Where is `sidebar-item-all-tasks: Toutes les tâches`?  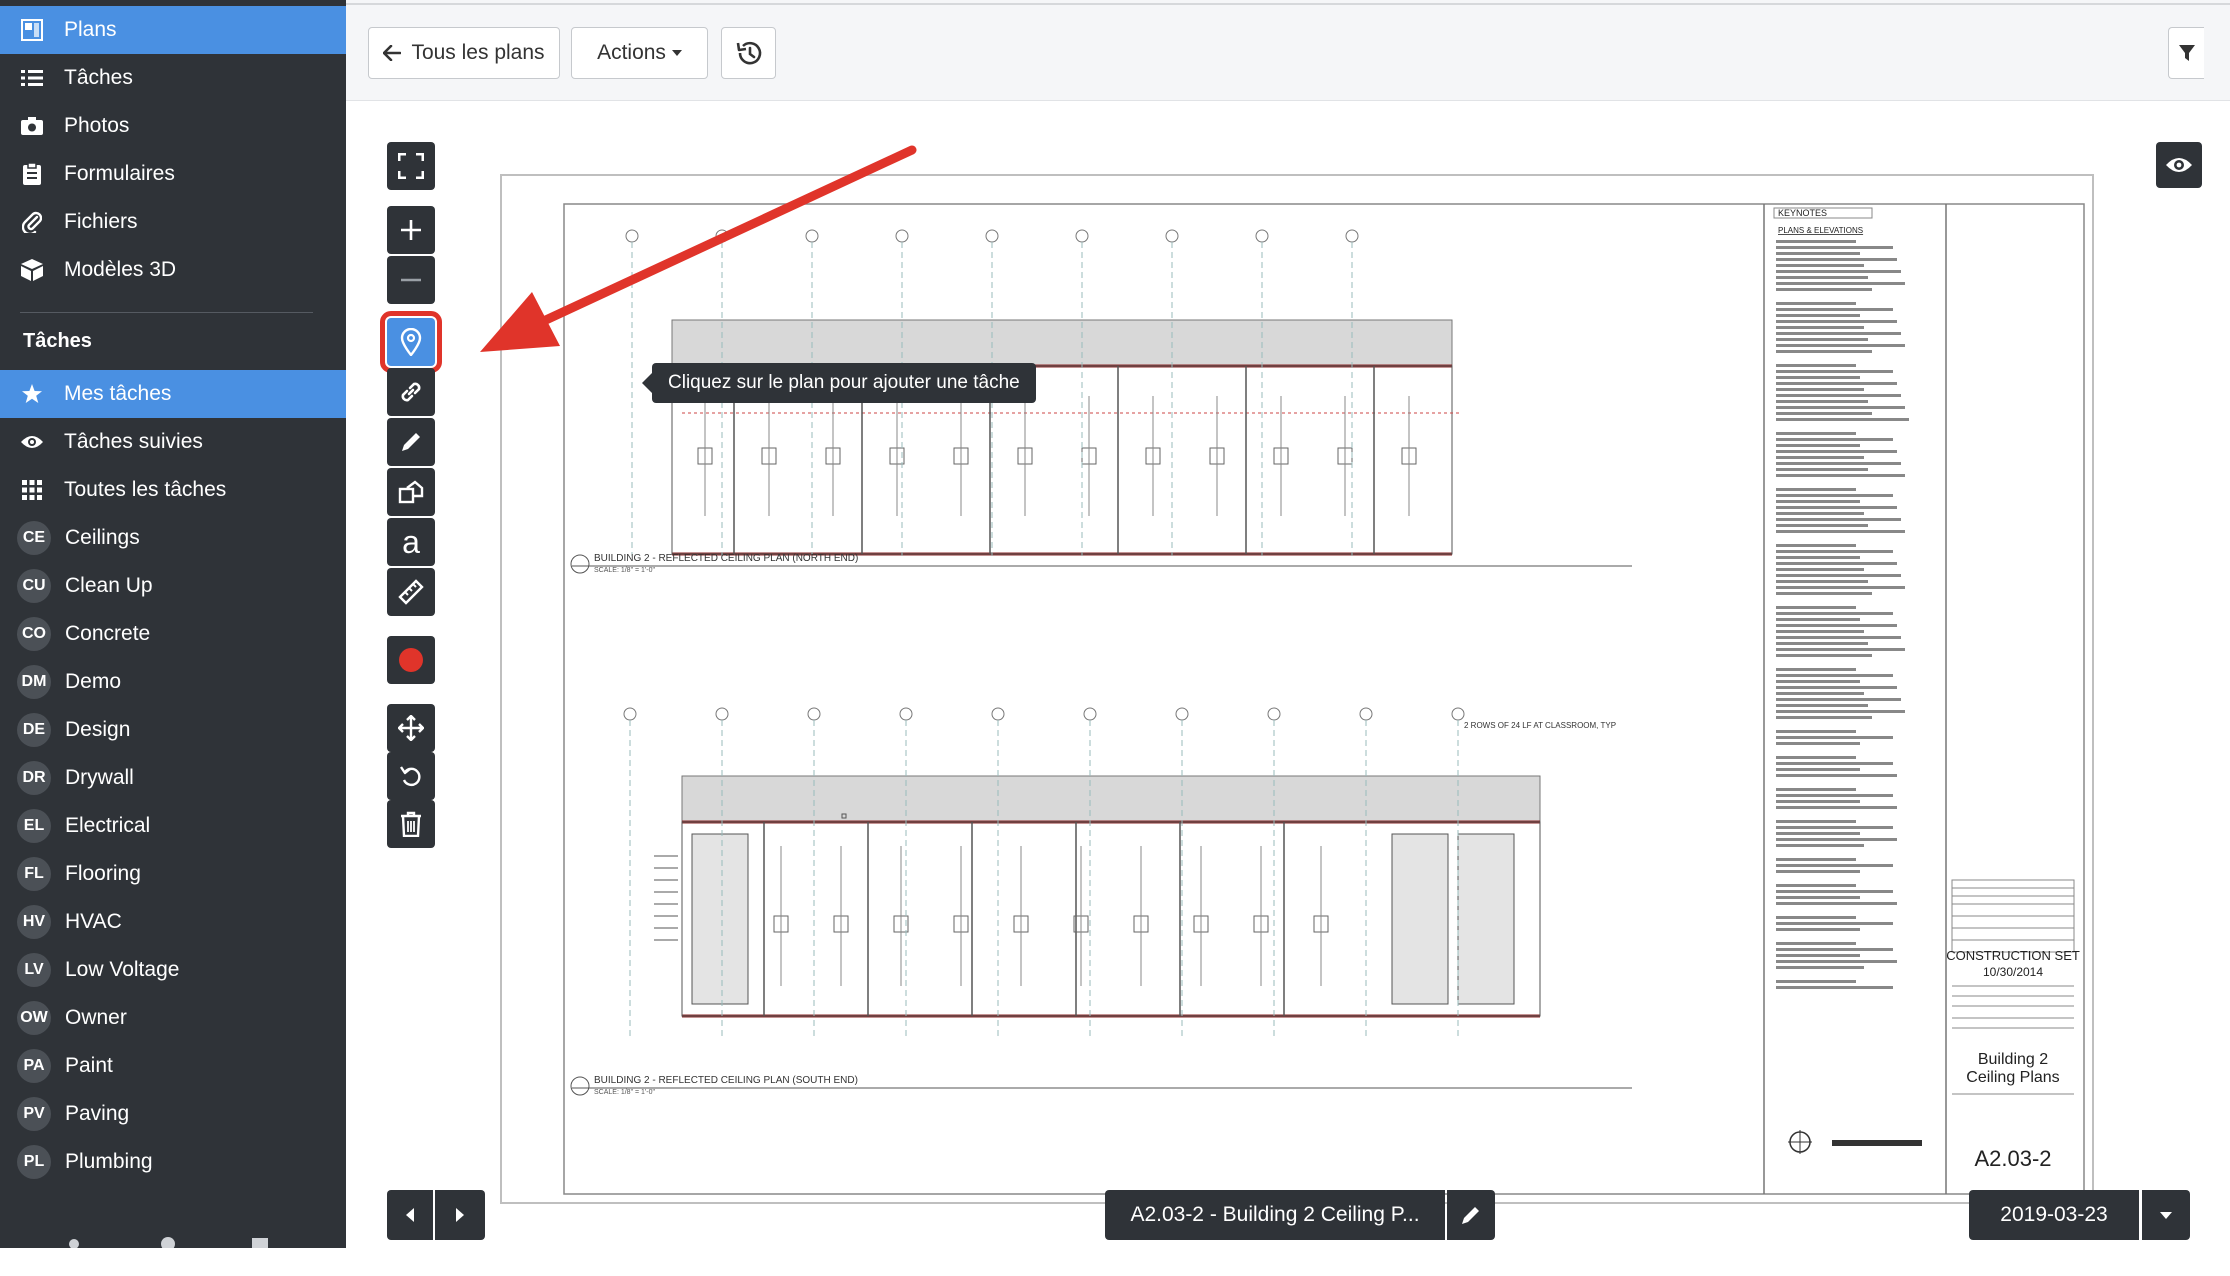 sidebar-item-all-tasks: Toutes les tâches is located at coordinates (173, 490).